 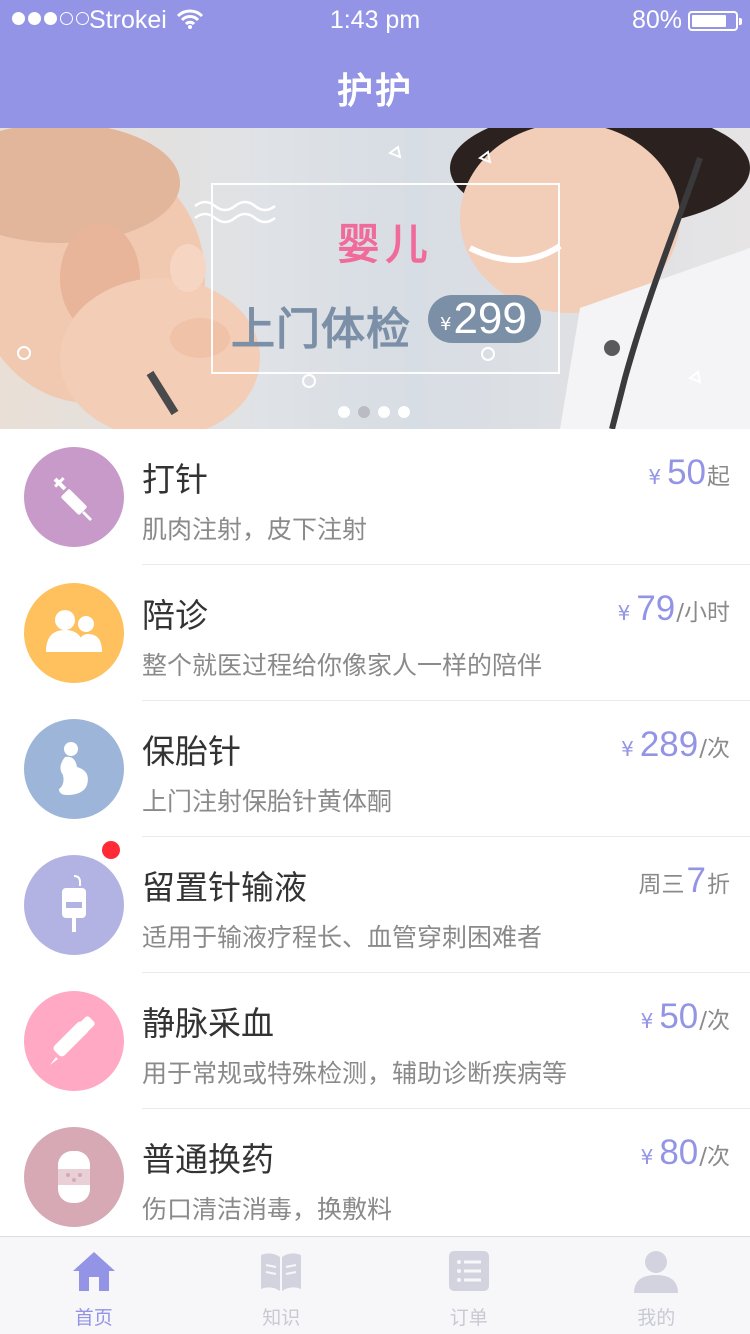 What do you see at coordinates (74, 1177) in the screenshot?
I see `bandage-icon` at bounding box center [74, 1177].